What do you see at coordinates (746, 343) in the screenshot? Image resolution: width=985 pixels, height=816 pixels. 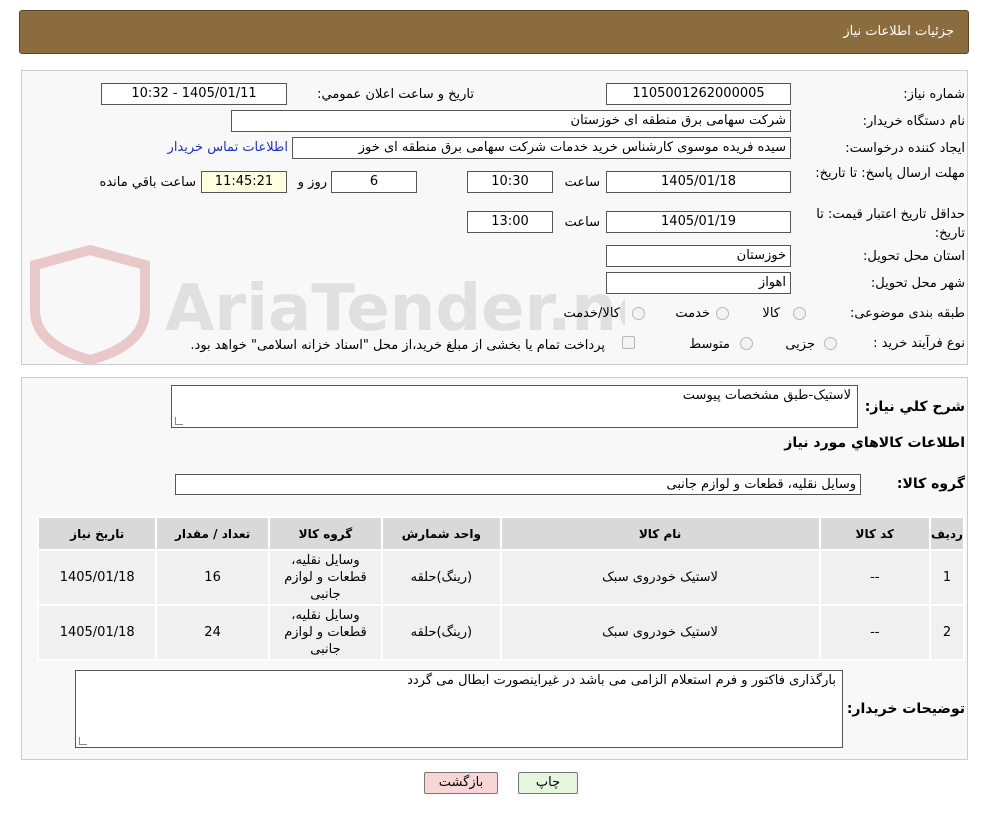 I see `process-medium-radio` at bounding box center [746, 343].